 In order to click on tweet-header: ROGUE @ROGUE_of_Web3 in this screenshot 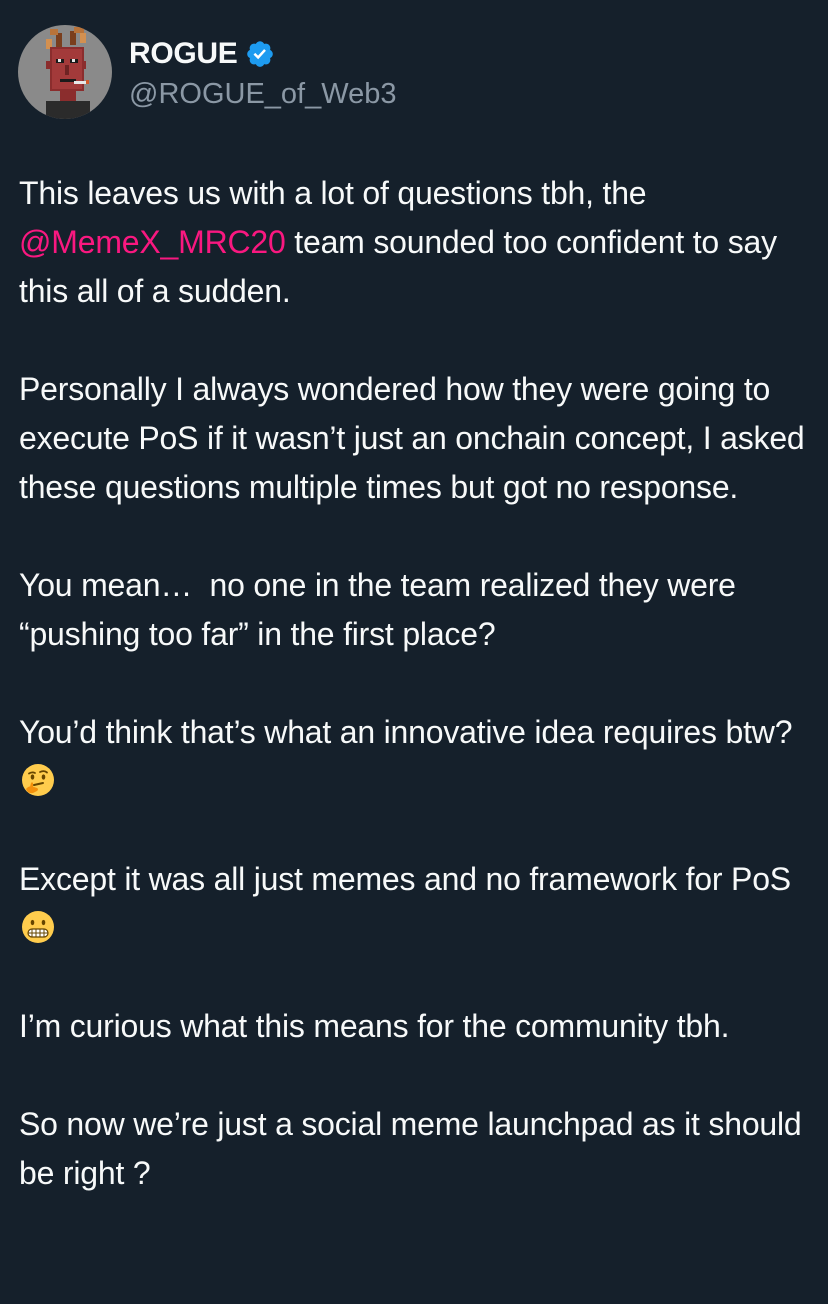, I will do `click(207, 72)`.